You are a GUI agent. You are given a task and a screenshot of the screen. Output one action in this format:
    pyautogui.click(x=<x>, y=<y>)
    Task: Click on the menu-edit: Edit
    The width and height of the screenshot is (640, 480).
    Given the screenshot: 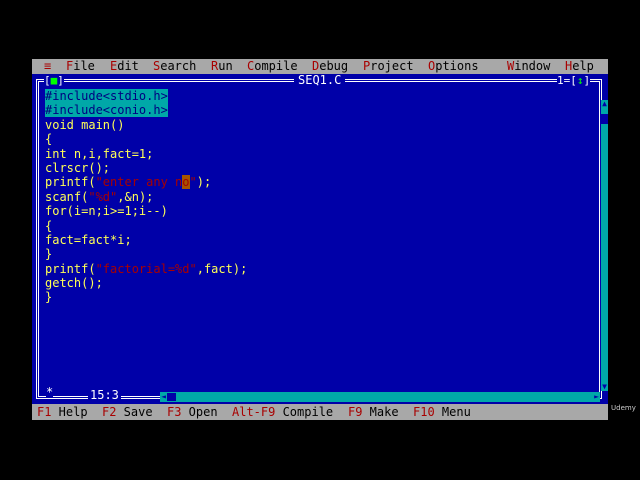 What is the action you would take?
    pyautogui.click(x=124, y=66)
    